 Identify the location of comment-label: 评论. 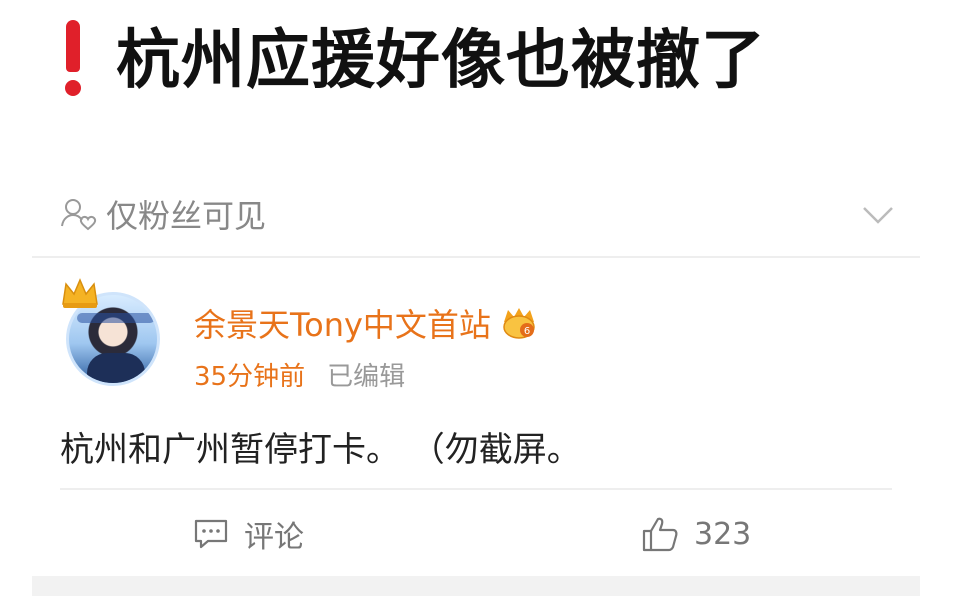
(274, 537).